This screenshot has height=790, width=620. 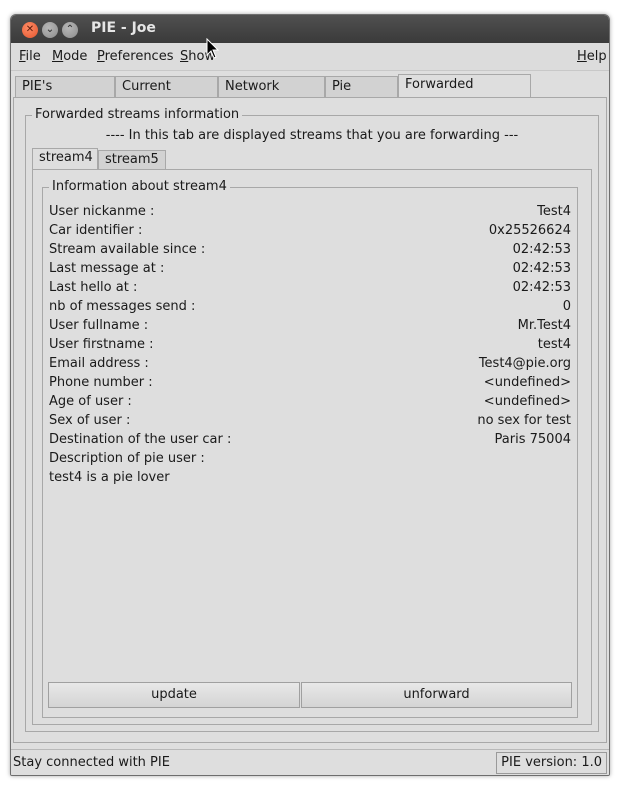 What do you see at coordinates (310, 384) in the screenshot?
I see `field-row: Phone number : <undefined>` at bounding box center [310, 384].